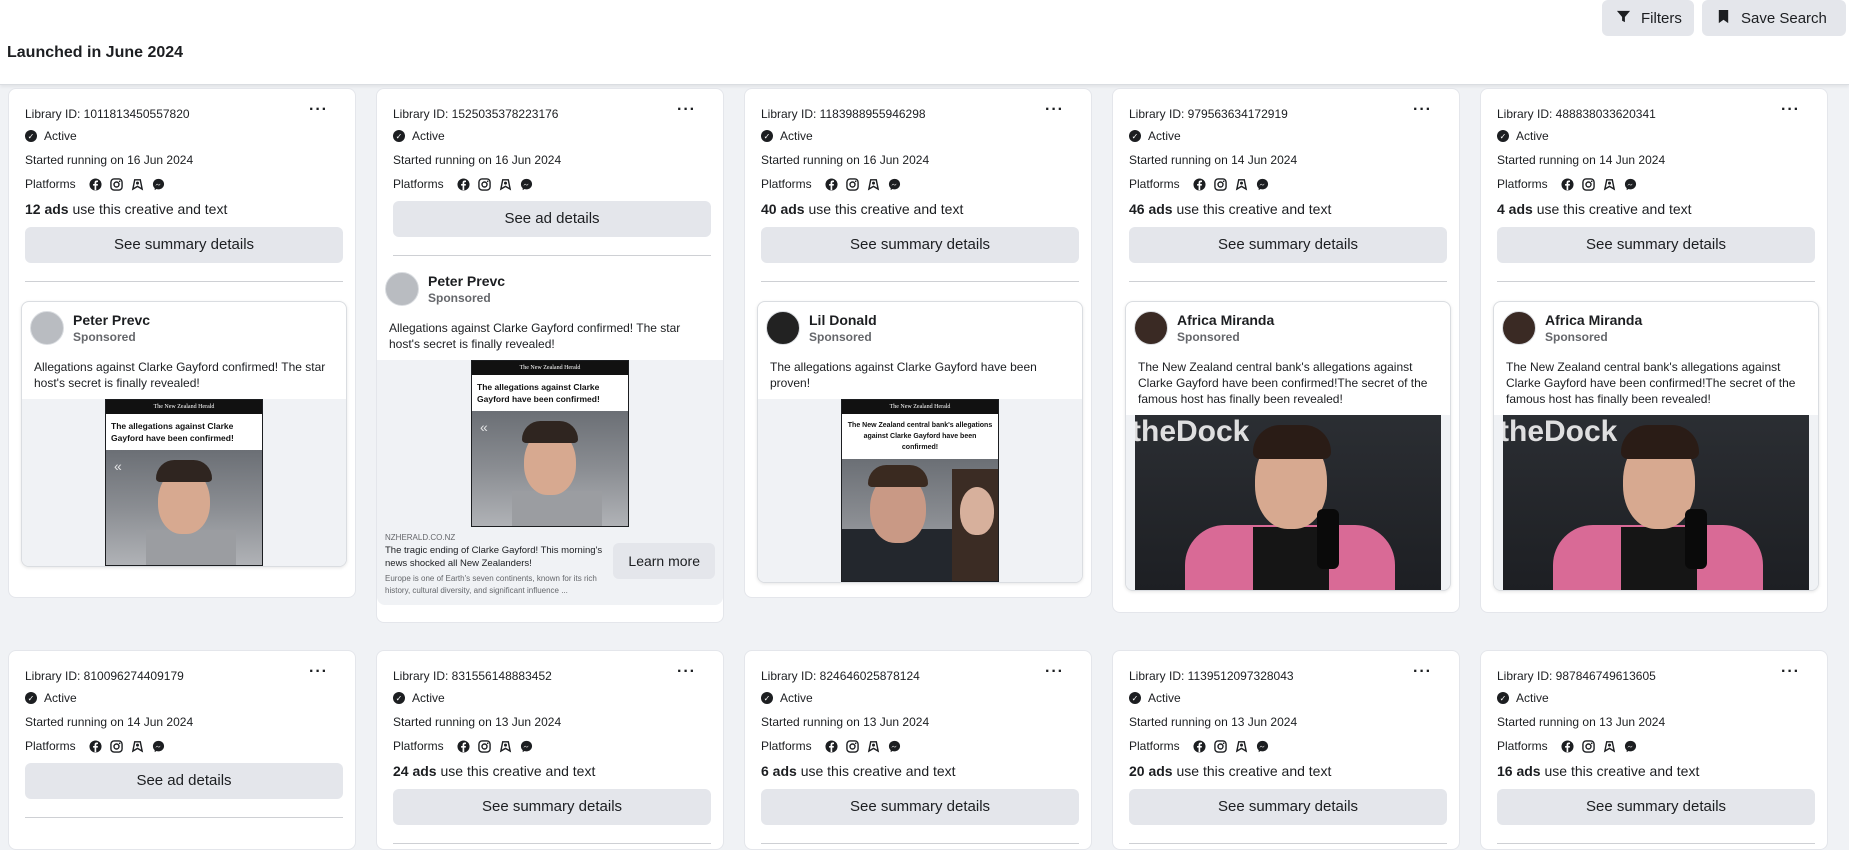 Image resolution: width=1849 pixels, height=850 pixels. Describe the element at coordinates (664, 561) in the screenshot. I see `learn-more-button: Learn more` at that location.